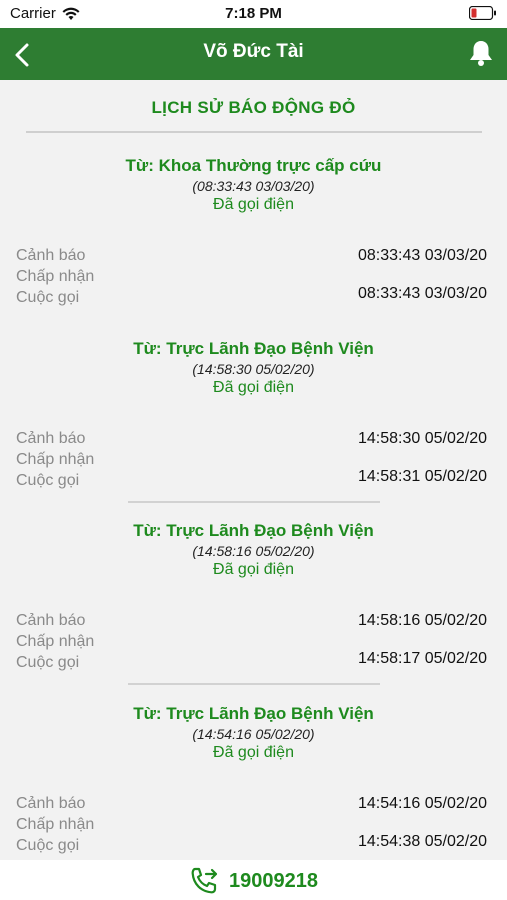  I want to click on battery-icon, so click(482, 13).